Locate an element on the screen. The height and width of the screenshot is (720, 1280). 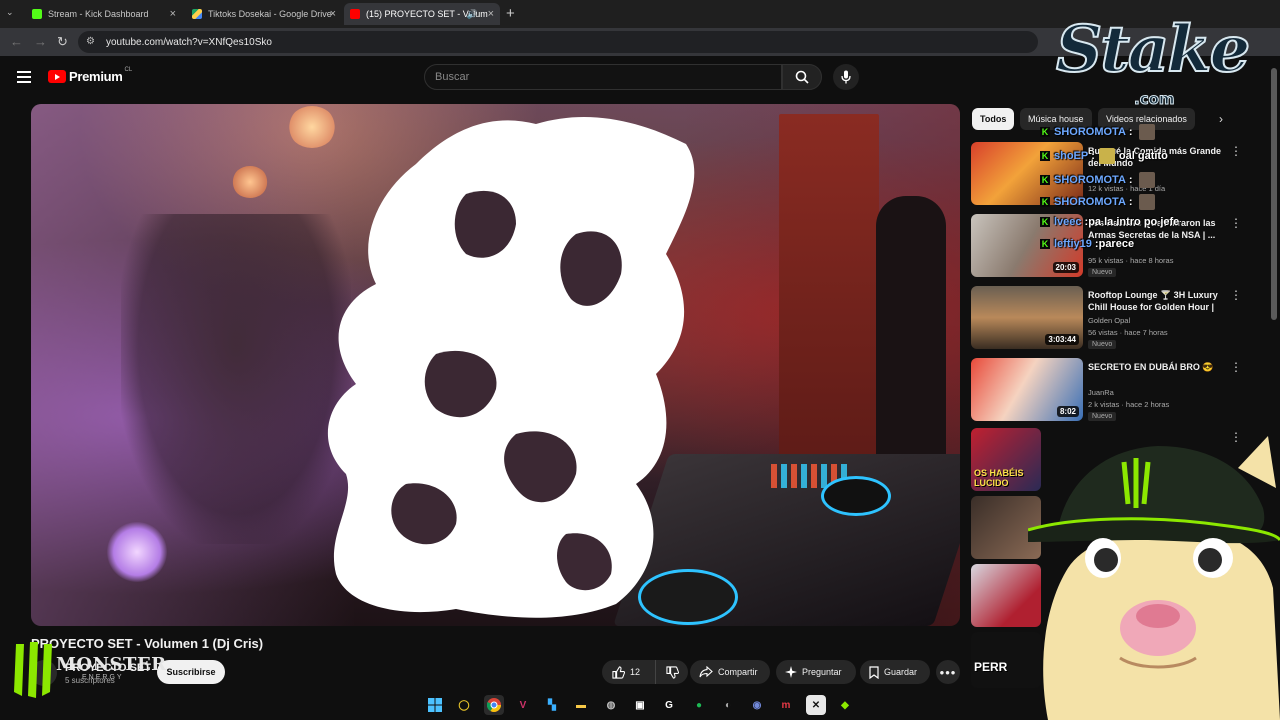
discord-icon: ◉ is located at coordinates (757, 705).